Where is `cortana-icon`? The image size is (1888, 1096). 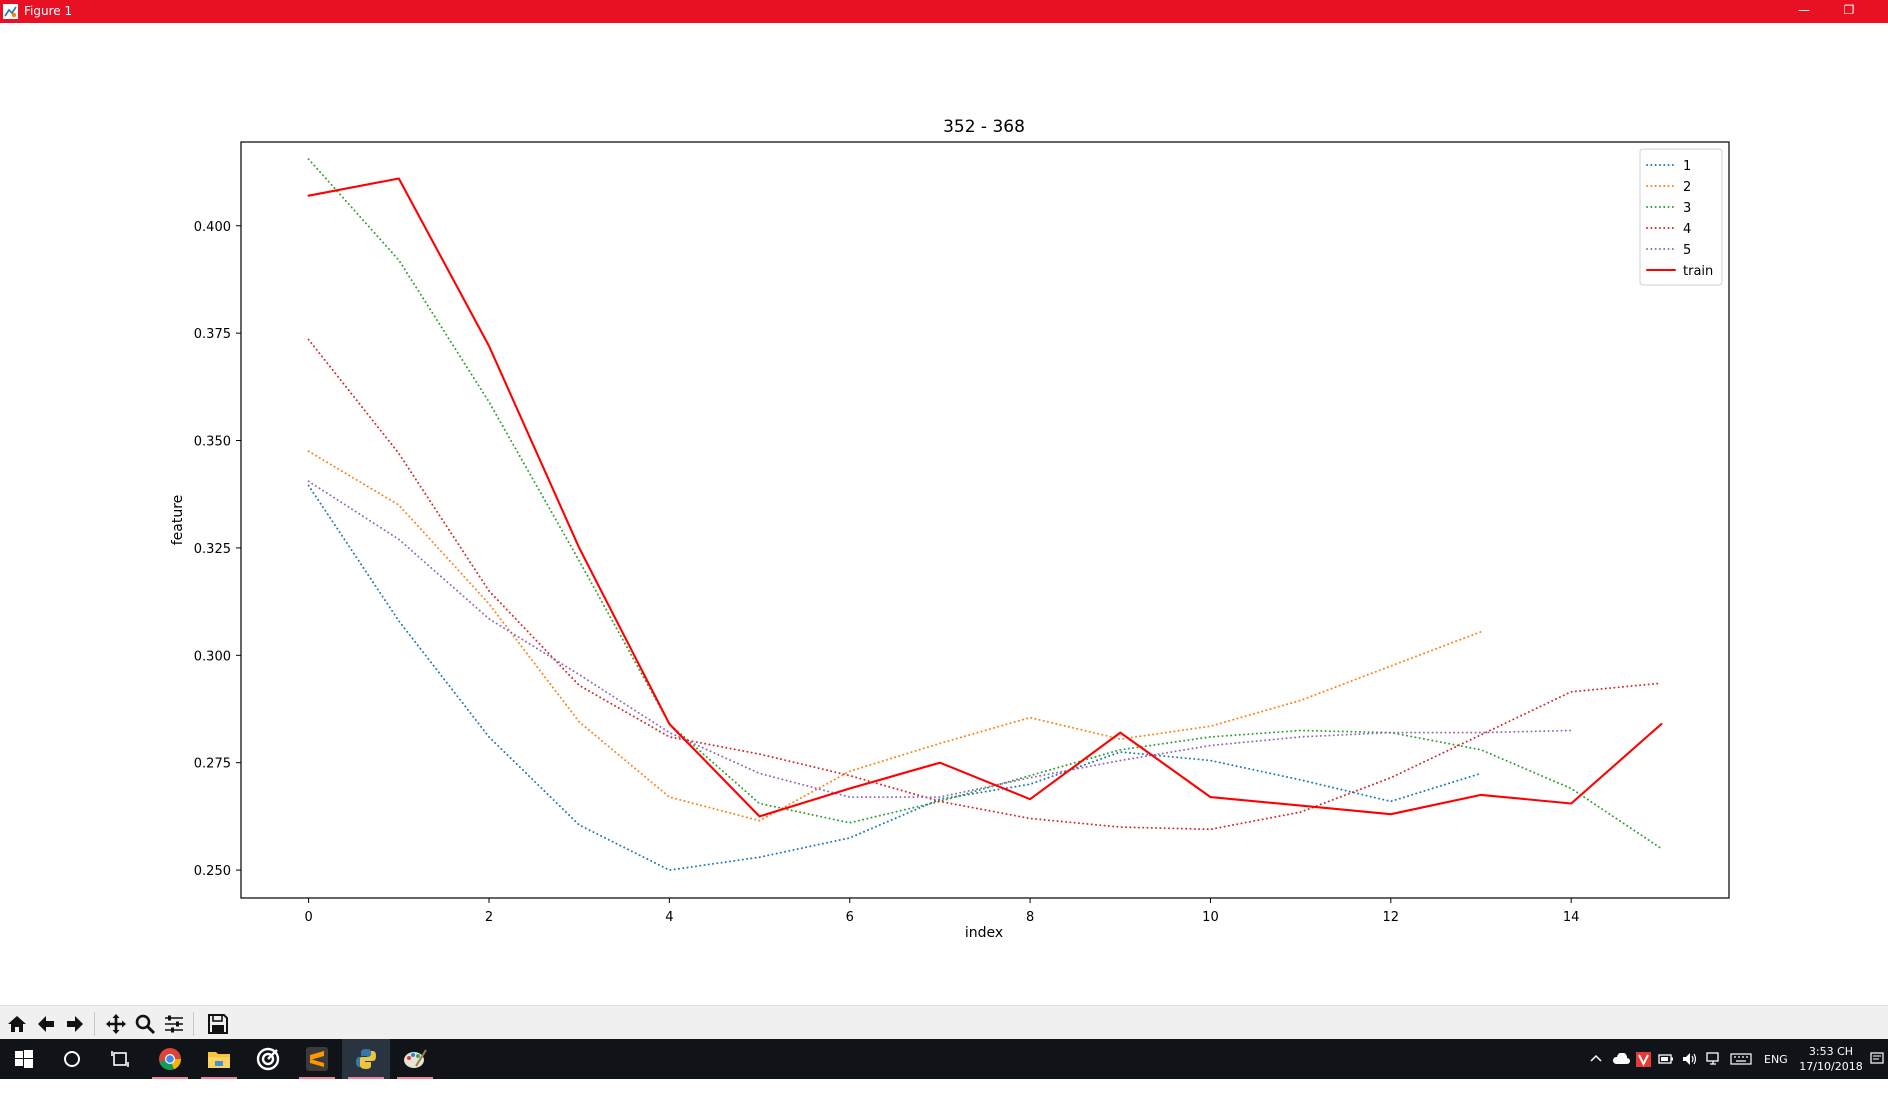 cortana-icon is located at coordinates (72, 1059).